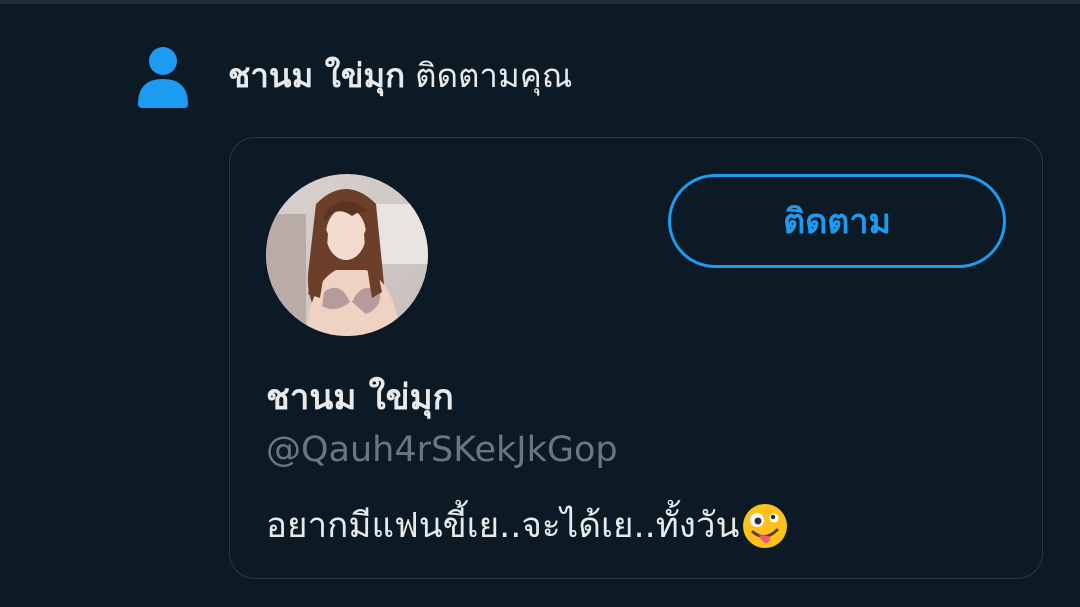  I want to click on user-handle: @Qauh4rSKekJkGop, so click(442, 450).